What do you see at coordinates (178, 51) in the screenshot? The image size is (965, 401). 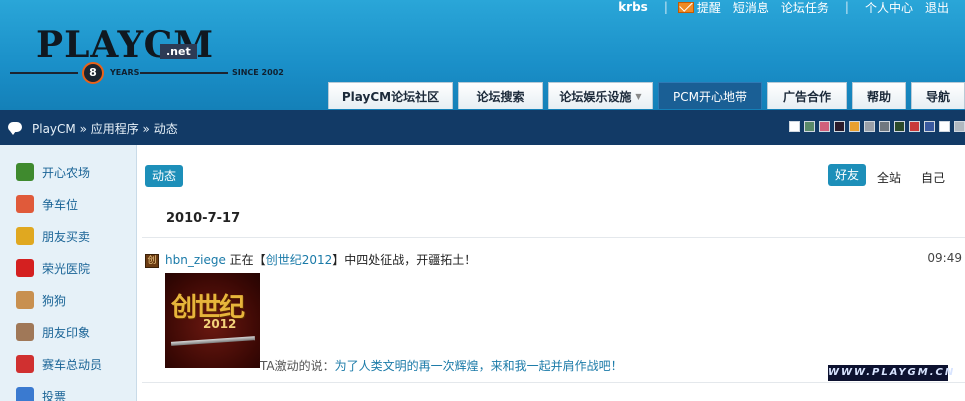 I see `logo-net-tag: .net` at bounding box center [178, 51].